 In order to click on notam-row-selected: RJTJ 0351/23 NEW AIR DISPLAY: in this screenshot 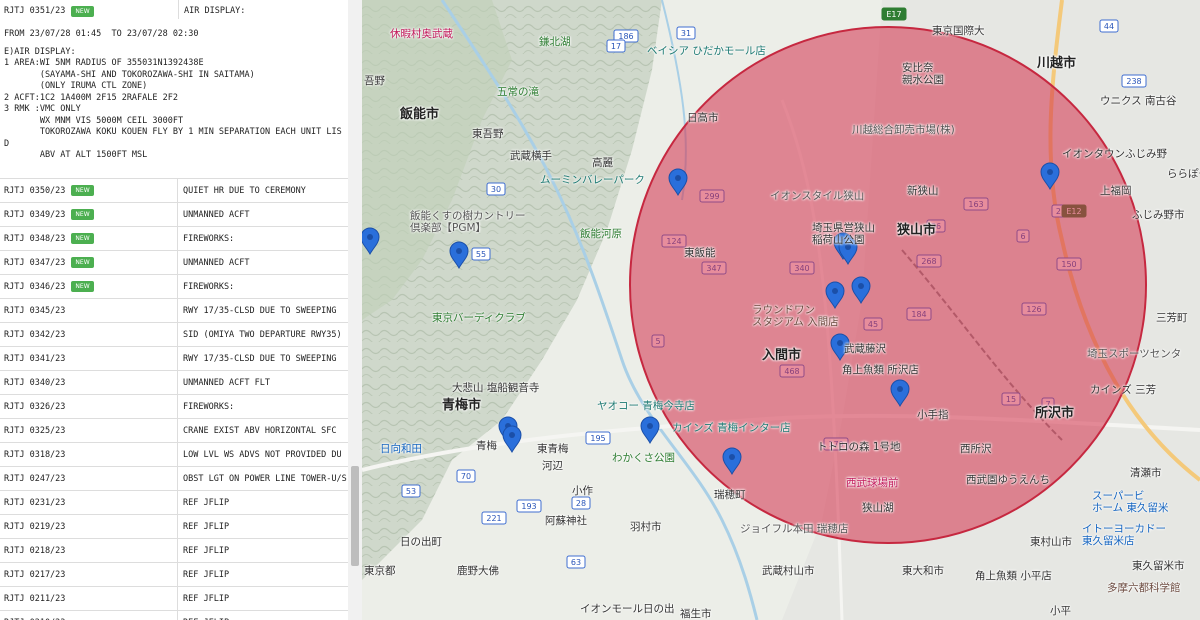, I will do `click(174, 12)`.